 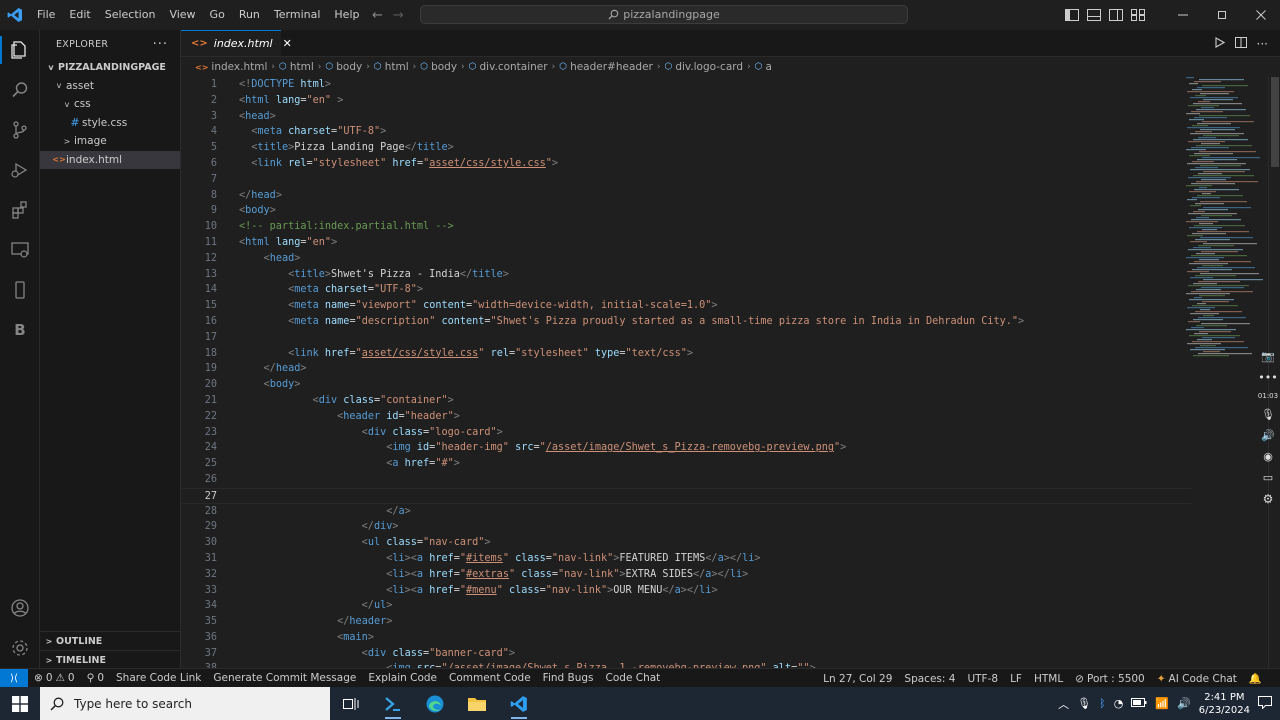 What do you see at coordinates (236, 43) in the screenshot?
I see `tab-index-html: <> index.html ✕` at bounding box center [236, 43].